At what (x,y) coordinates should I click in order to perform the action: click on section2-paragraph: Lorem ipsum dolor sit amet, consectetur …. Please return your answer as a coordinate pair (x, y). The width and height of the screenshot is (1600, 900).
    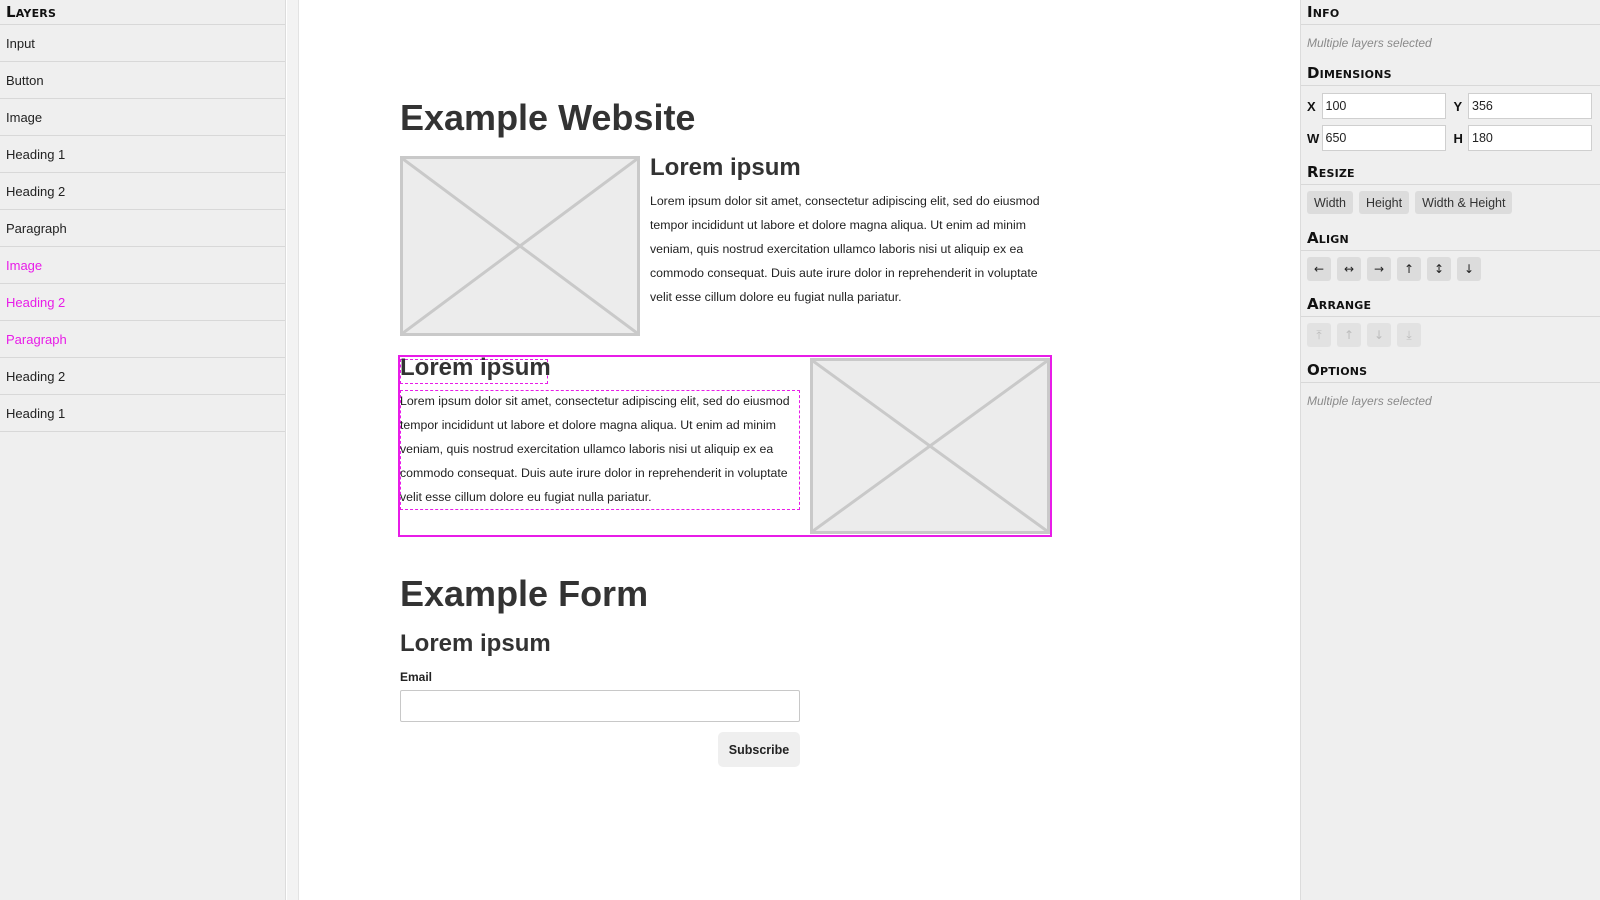
    Looking at the image, I should click on (600, 449).